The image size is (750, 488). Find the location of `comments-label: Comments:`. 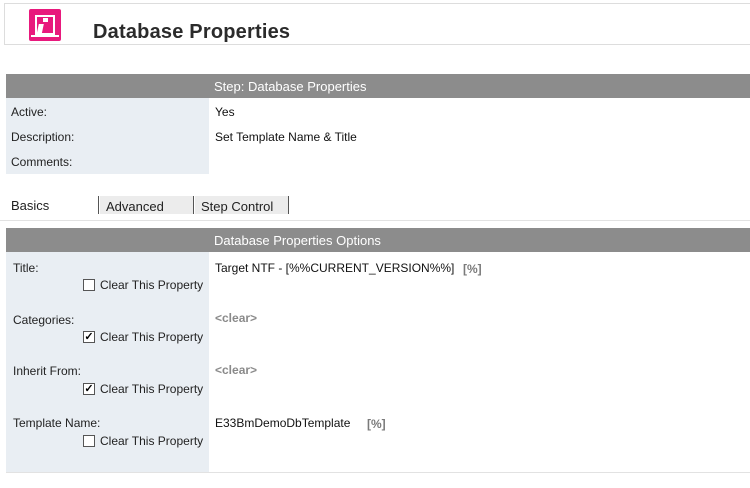

comments-label: Comments: is located at coordinates (42, 162).